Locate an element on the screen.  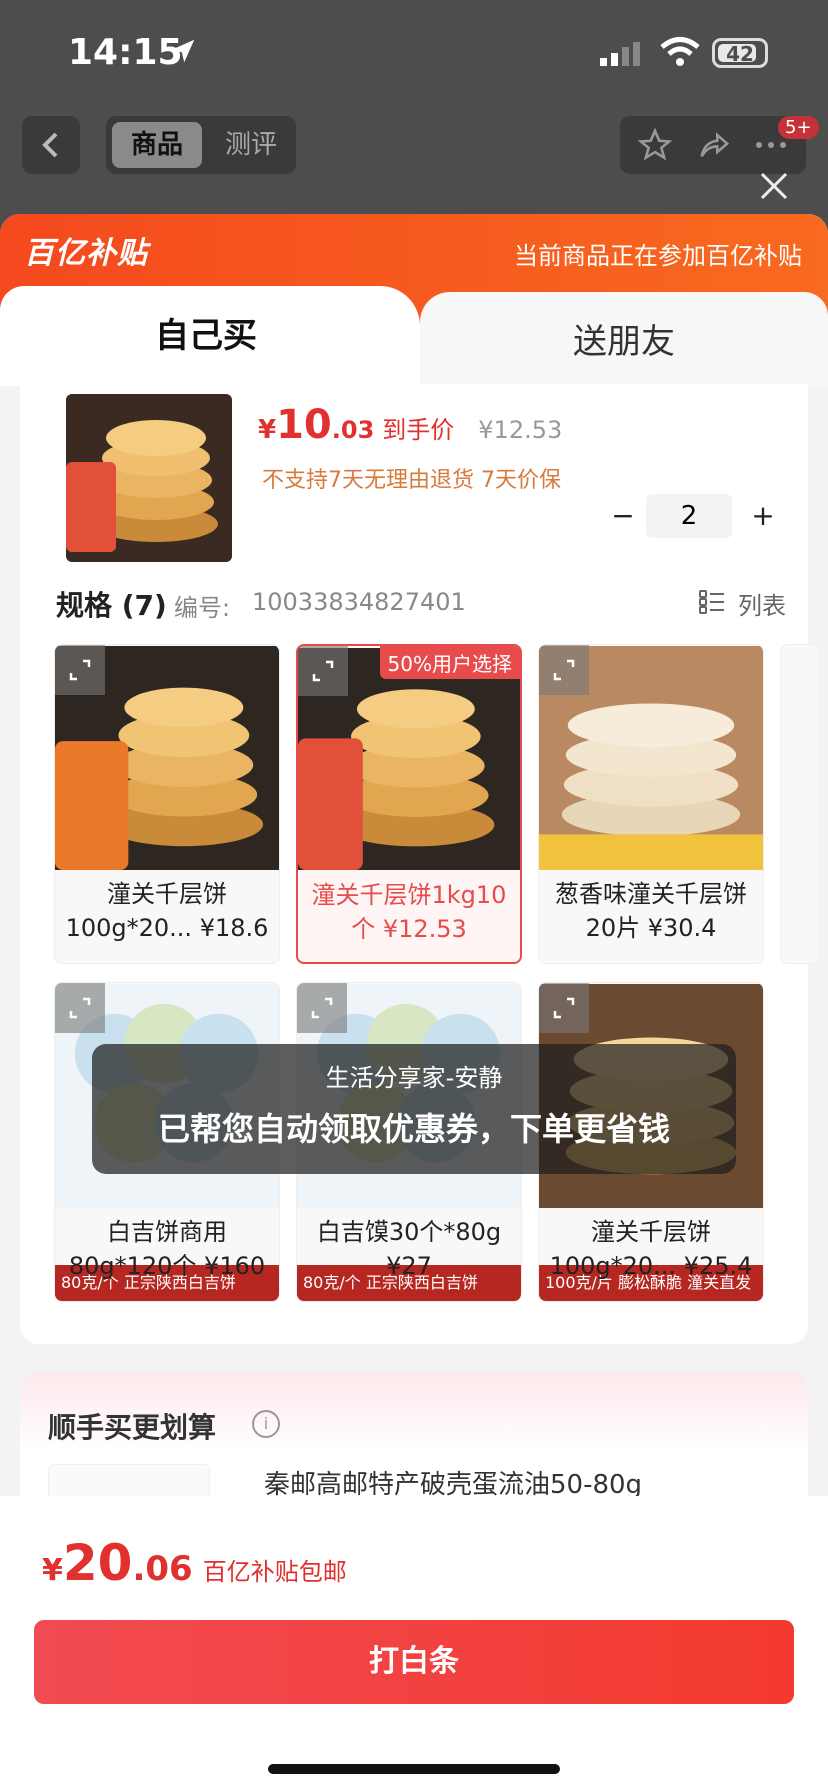
total-price: ¥20.06 百亿补贴包邮 is located at coordinates (194, 1563).